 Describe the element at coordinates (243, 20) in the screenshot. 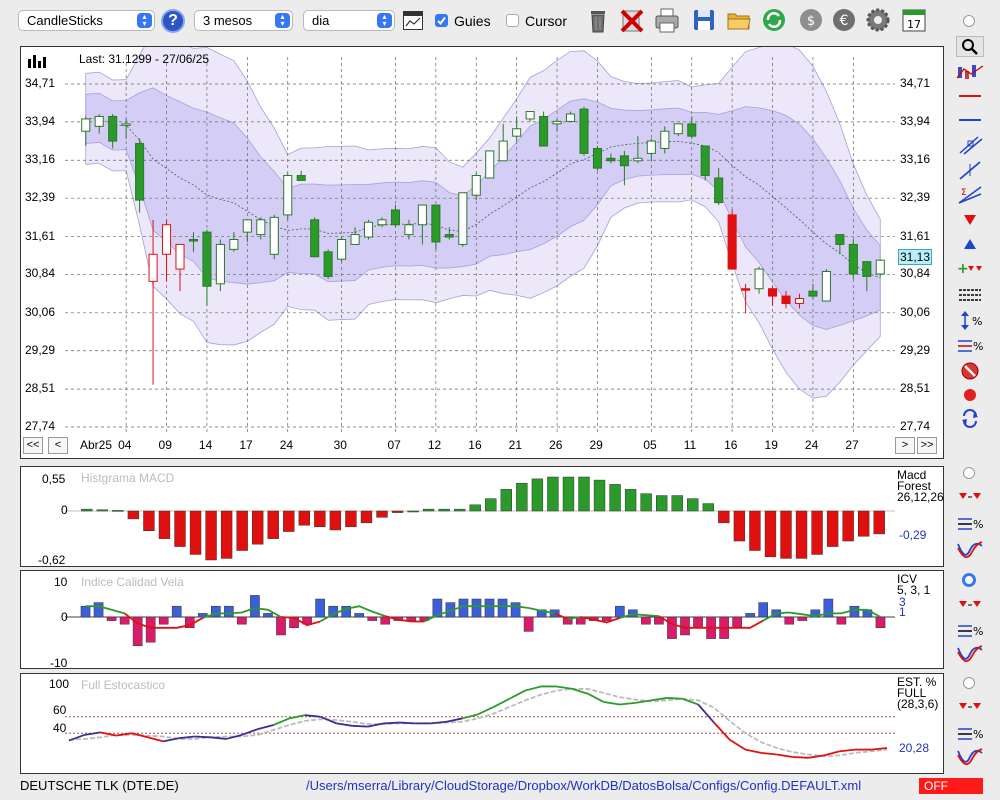

I see `period-select: 3 mesos ▴ ▾` at that location.